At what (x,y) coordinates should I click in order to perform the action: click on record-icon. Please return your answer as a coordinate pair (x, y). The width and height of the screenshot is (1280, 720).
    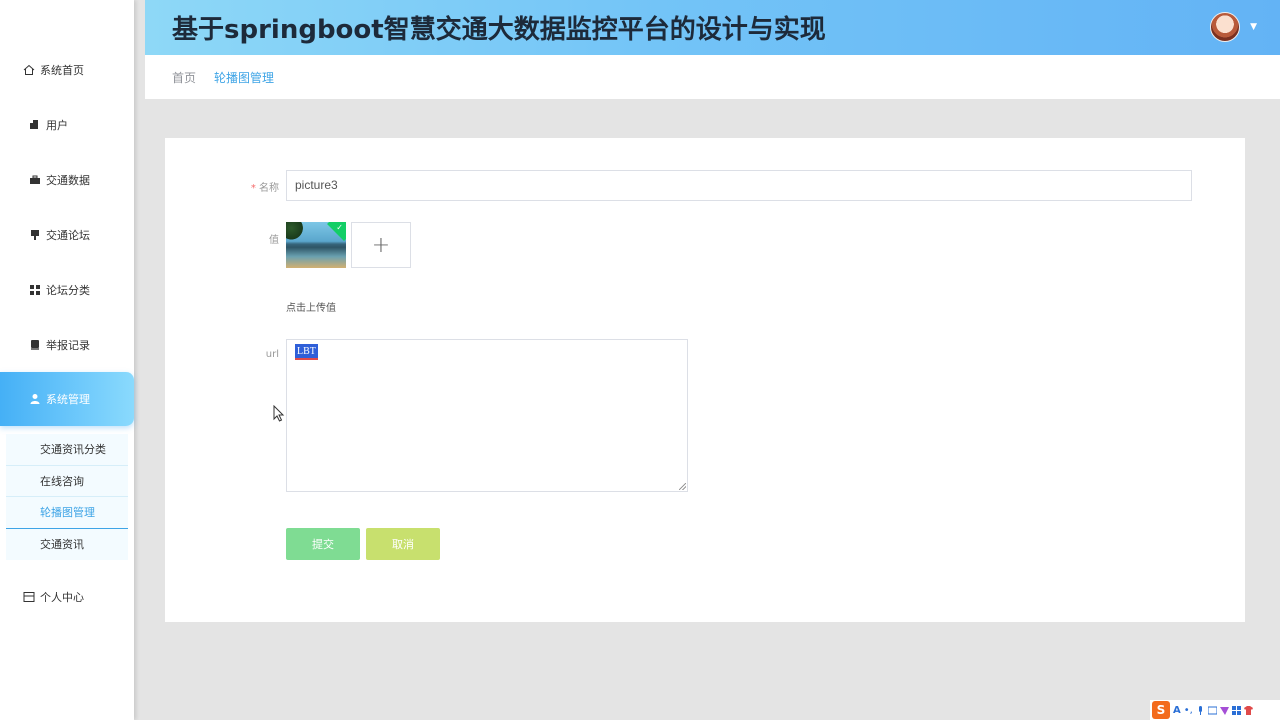
    Looking at the image, I should click on (35, 345).